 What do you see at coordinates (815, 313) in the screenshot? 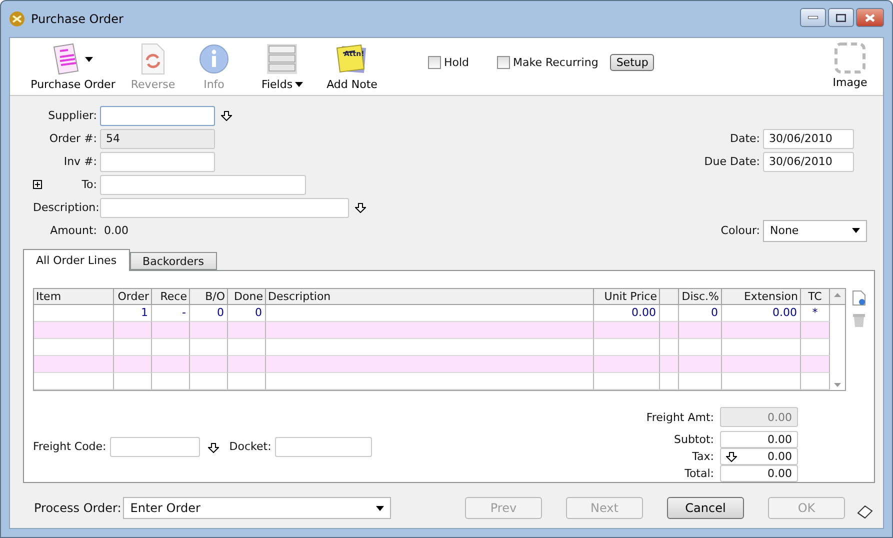
I see `table-cell: *` at bounding box center [815, 313].